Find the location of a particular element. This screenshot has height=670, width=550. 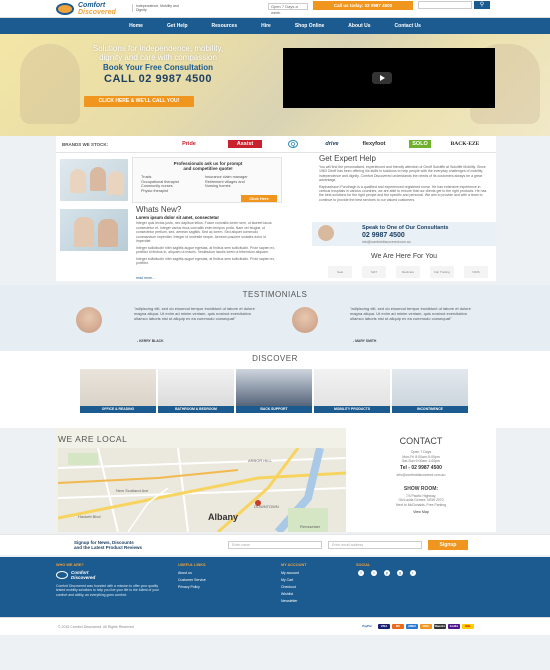

category-tile: BATHROOM & BEDROOM is located at coordinates (196, 391).